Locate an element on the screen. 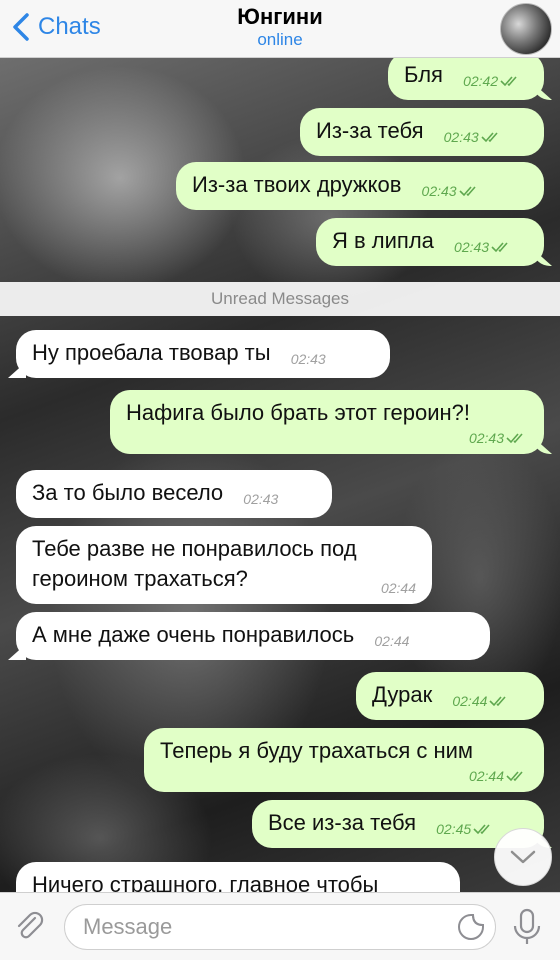 The width and height of the screenshot is (560, 960). message-bubble: Я в липла 02:43 is located at coordinates (430, 242).